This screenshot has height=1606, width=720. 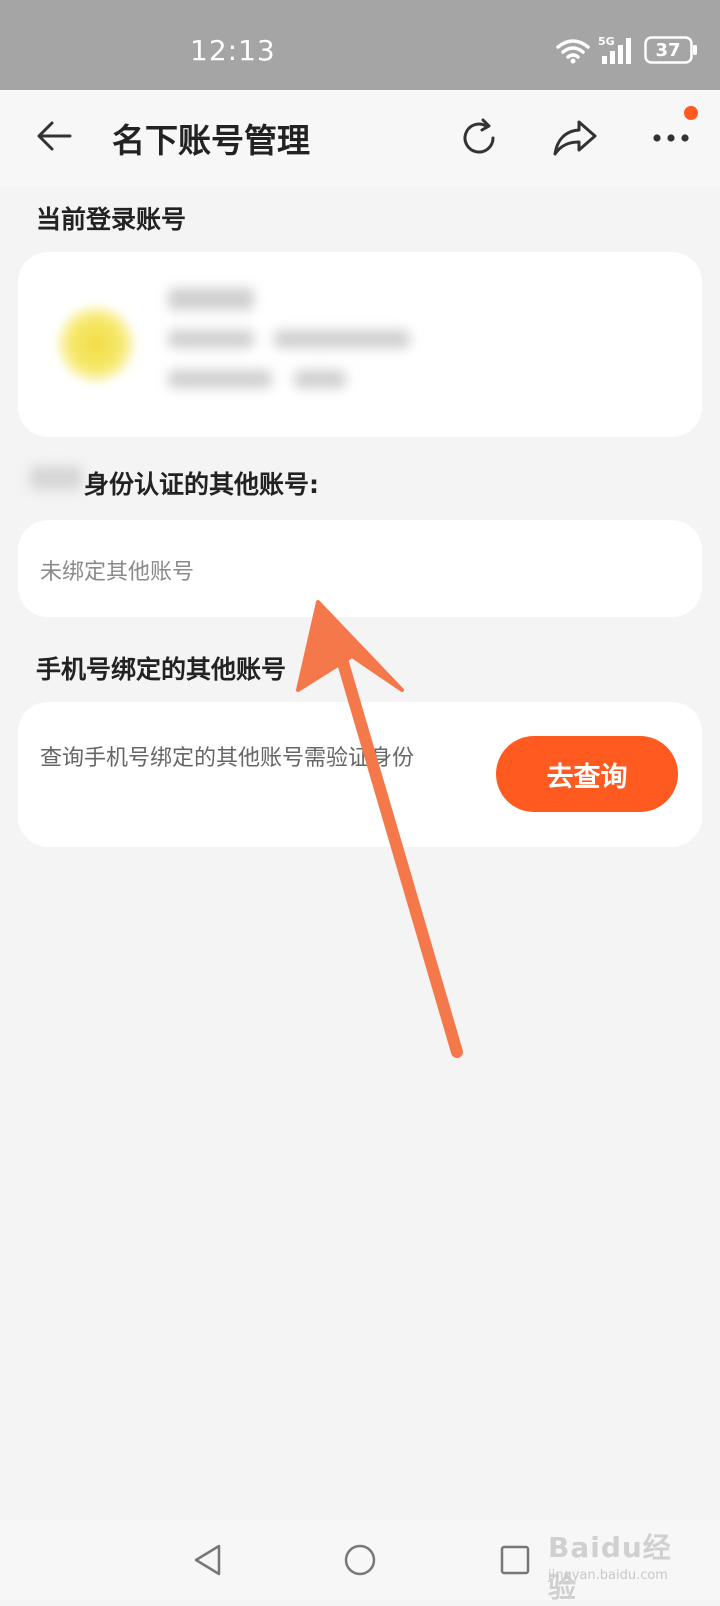 What do you see at coordinates (360, 138) in the screenshot?
I see `app-bar: 名下账号管理` at bounding box center [360, 138].